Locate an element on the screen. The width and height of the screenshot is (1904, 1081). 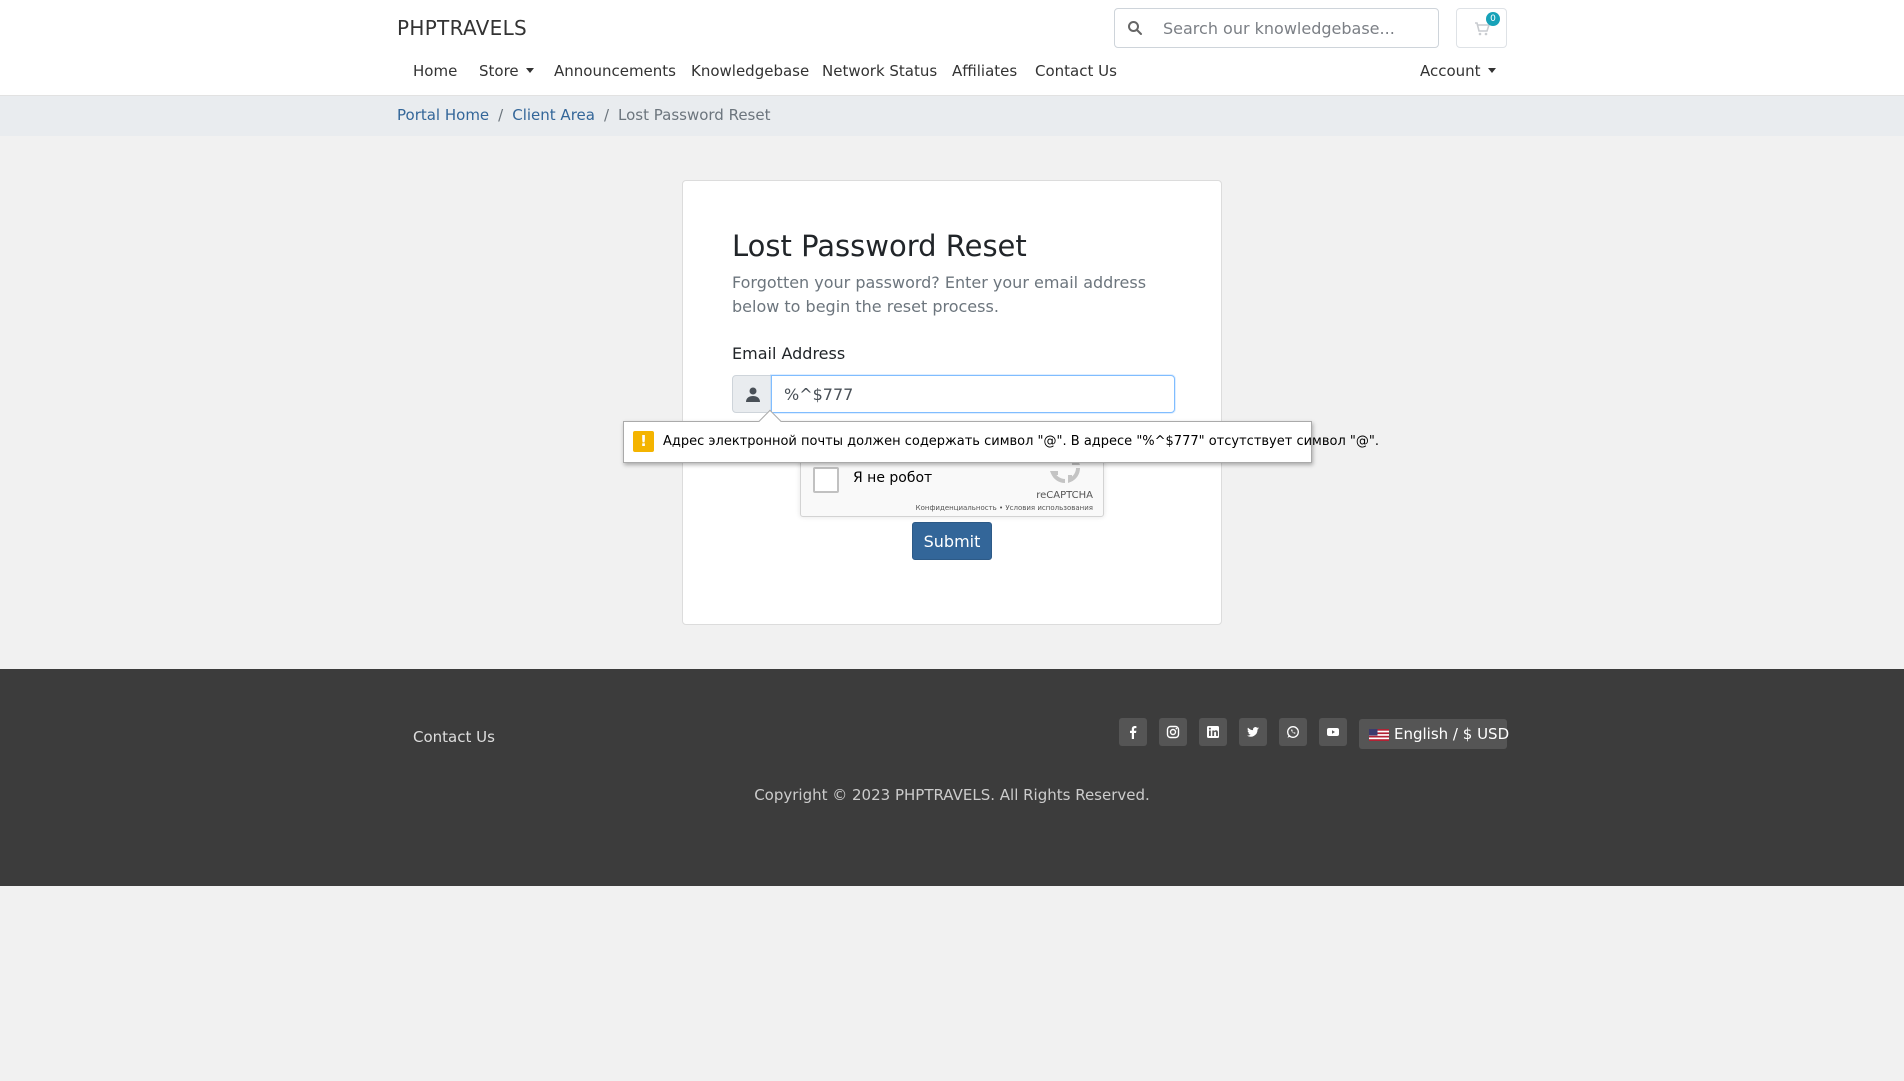
footer-contact-link: Contact Us is located at coordinates (454, 737).